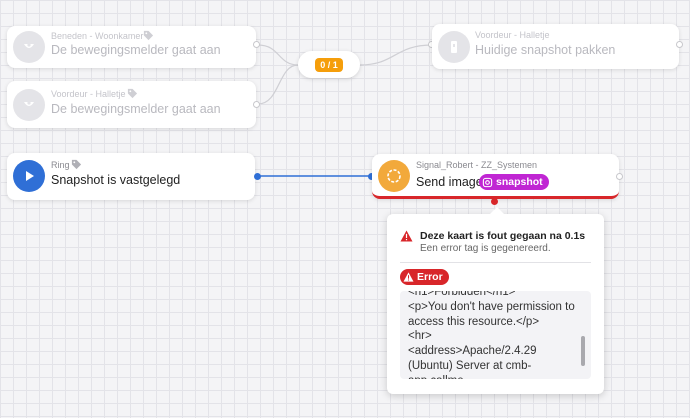  Describe the element at coordinates (487, 182) in the screenshot. I see `instagram-icon` at that location.